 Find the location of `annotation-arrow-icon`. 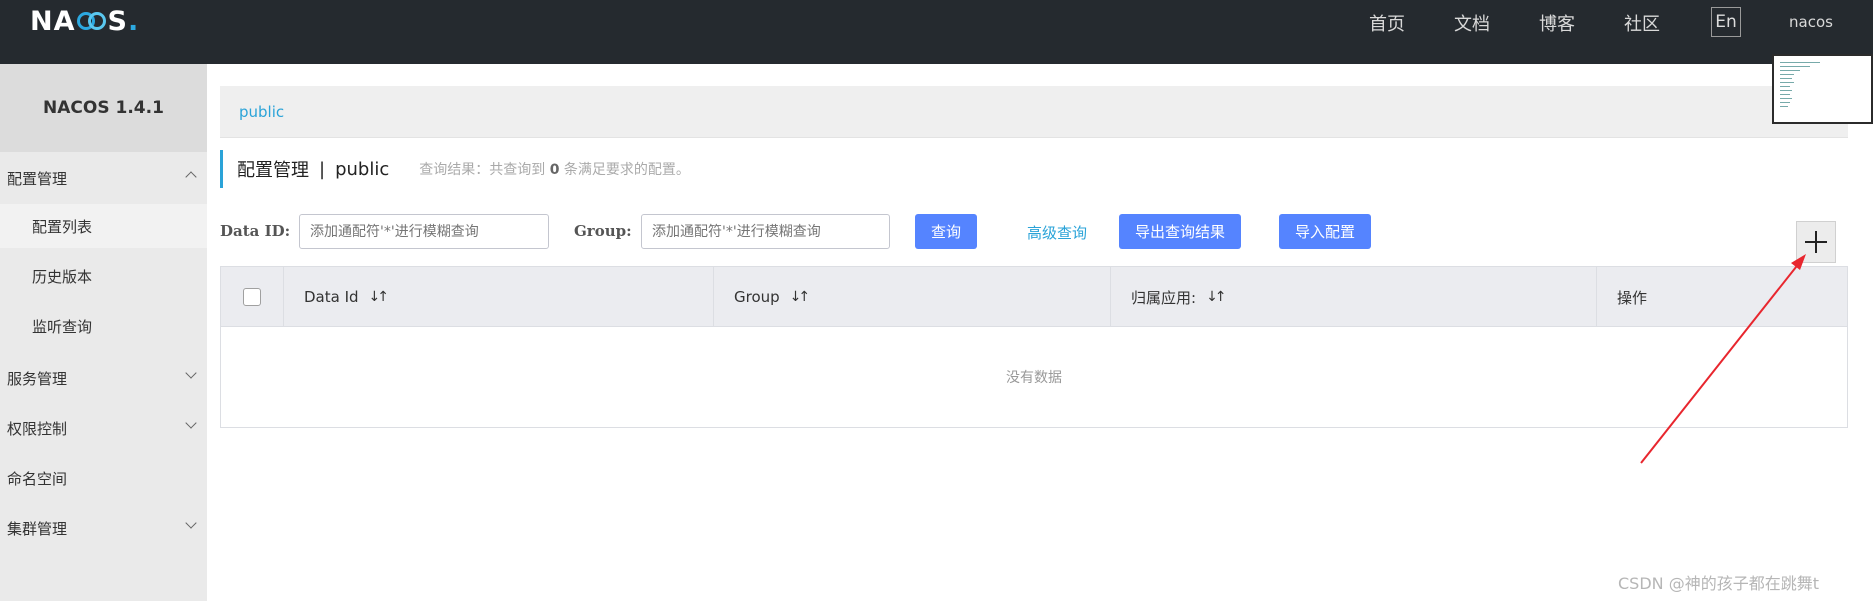

annotation-arrow-icon is located at coordinates (1723, 359).